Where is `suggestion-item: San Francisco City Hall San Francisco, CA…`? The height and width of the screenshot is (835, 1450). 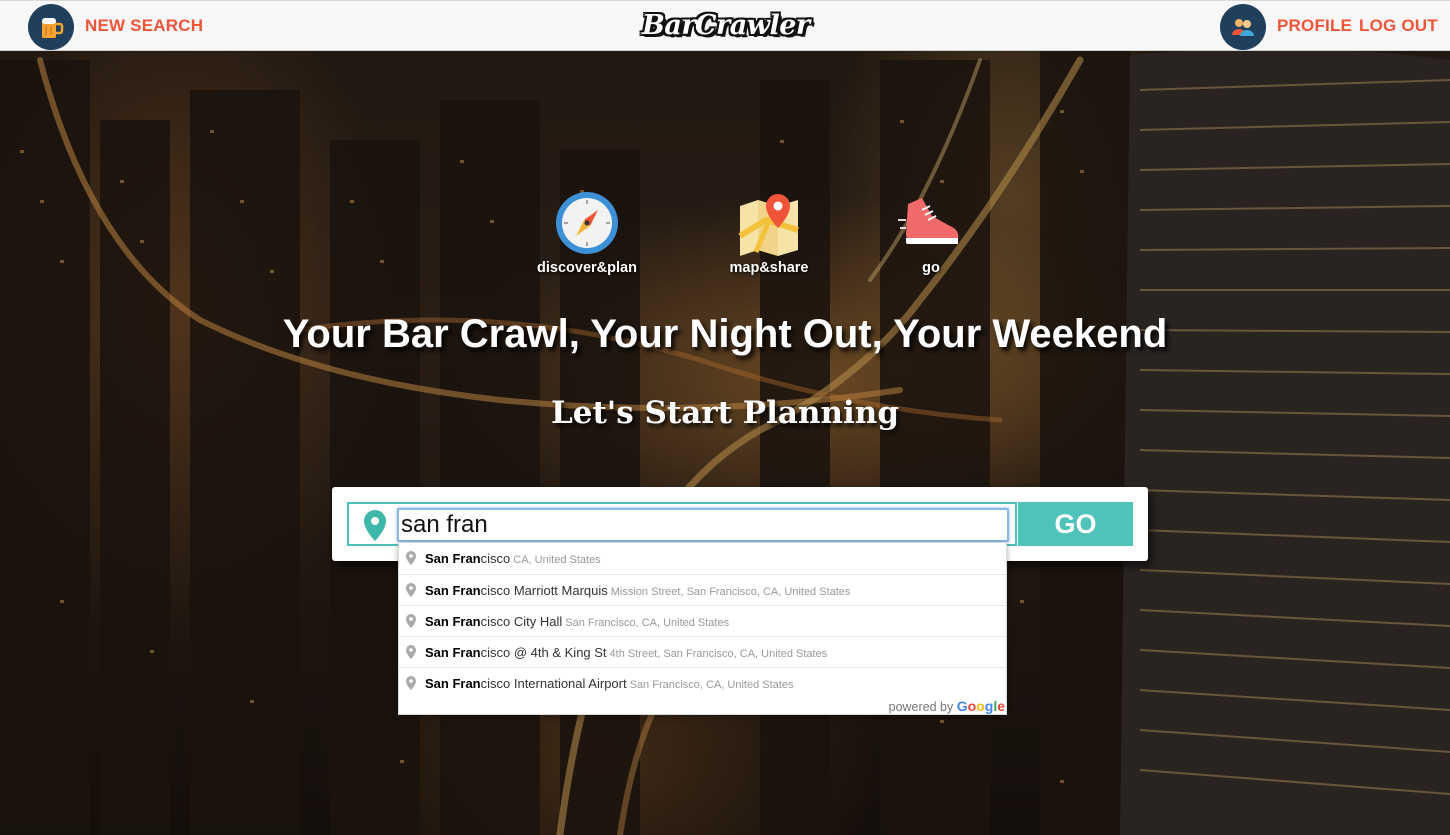 suggestion-item: San Francisco City Hall San Francisco, CA… is located at coordinates (702, 620).